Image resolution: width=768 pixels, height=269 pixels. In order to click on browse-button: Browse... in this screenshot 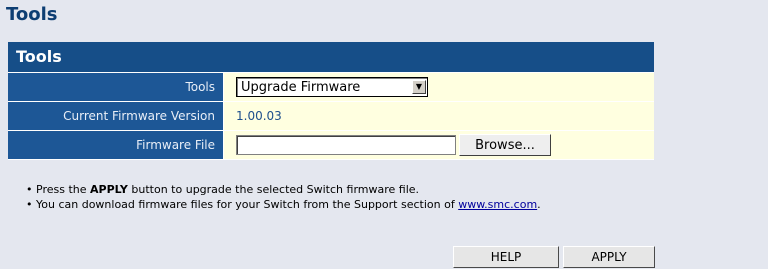, I will do `click(505, 145)`.